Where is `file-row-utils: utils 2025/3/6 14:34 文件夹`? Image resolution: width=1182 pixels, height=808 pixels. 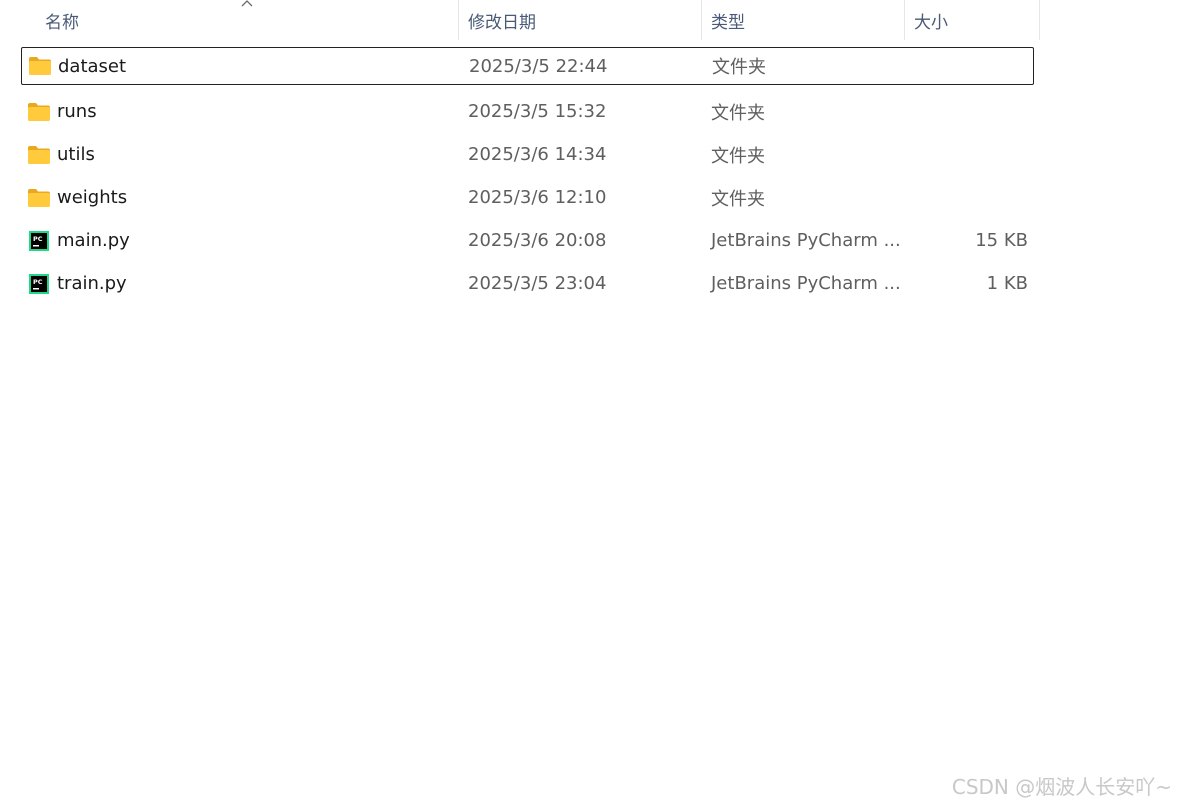 file-row-utils: utils 2025/3/6 14:34 文件夹 is located at coordinates (520, 154).